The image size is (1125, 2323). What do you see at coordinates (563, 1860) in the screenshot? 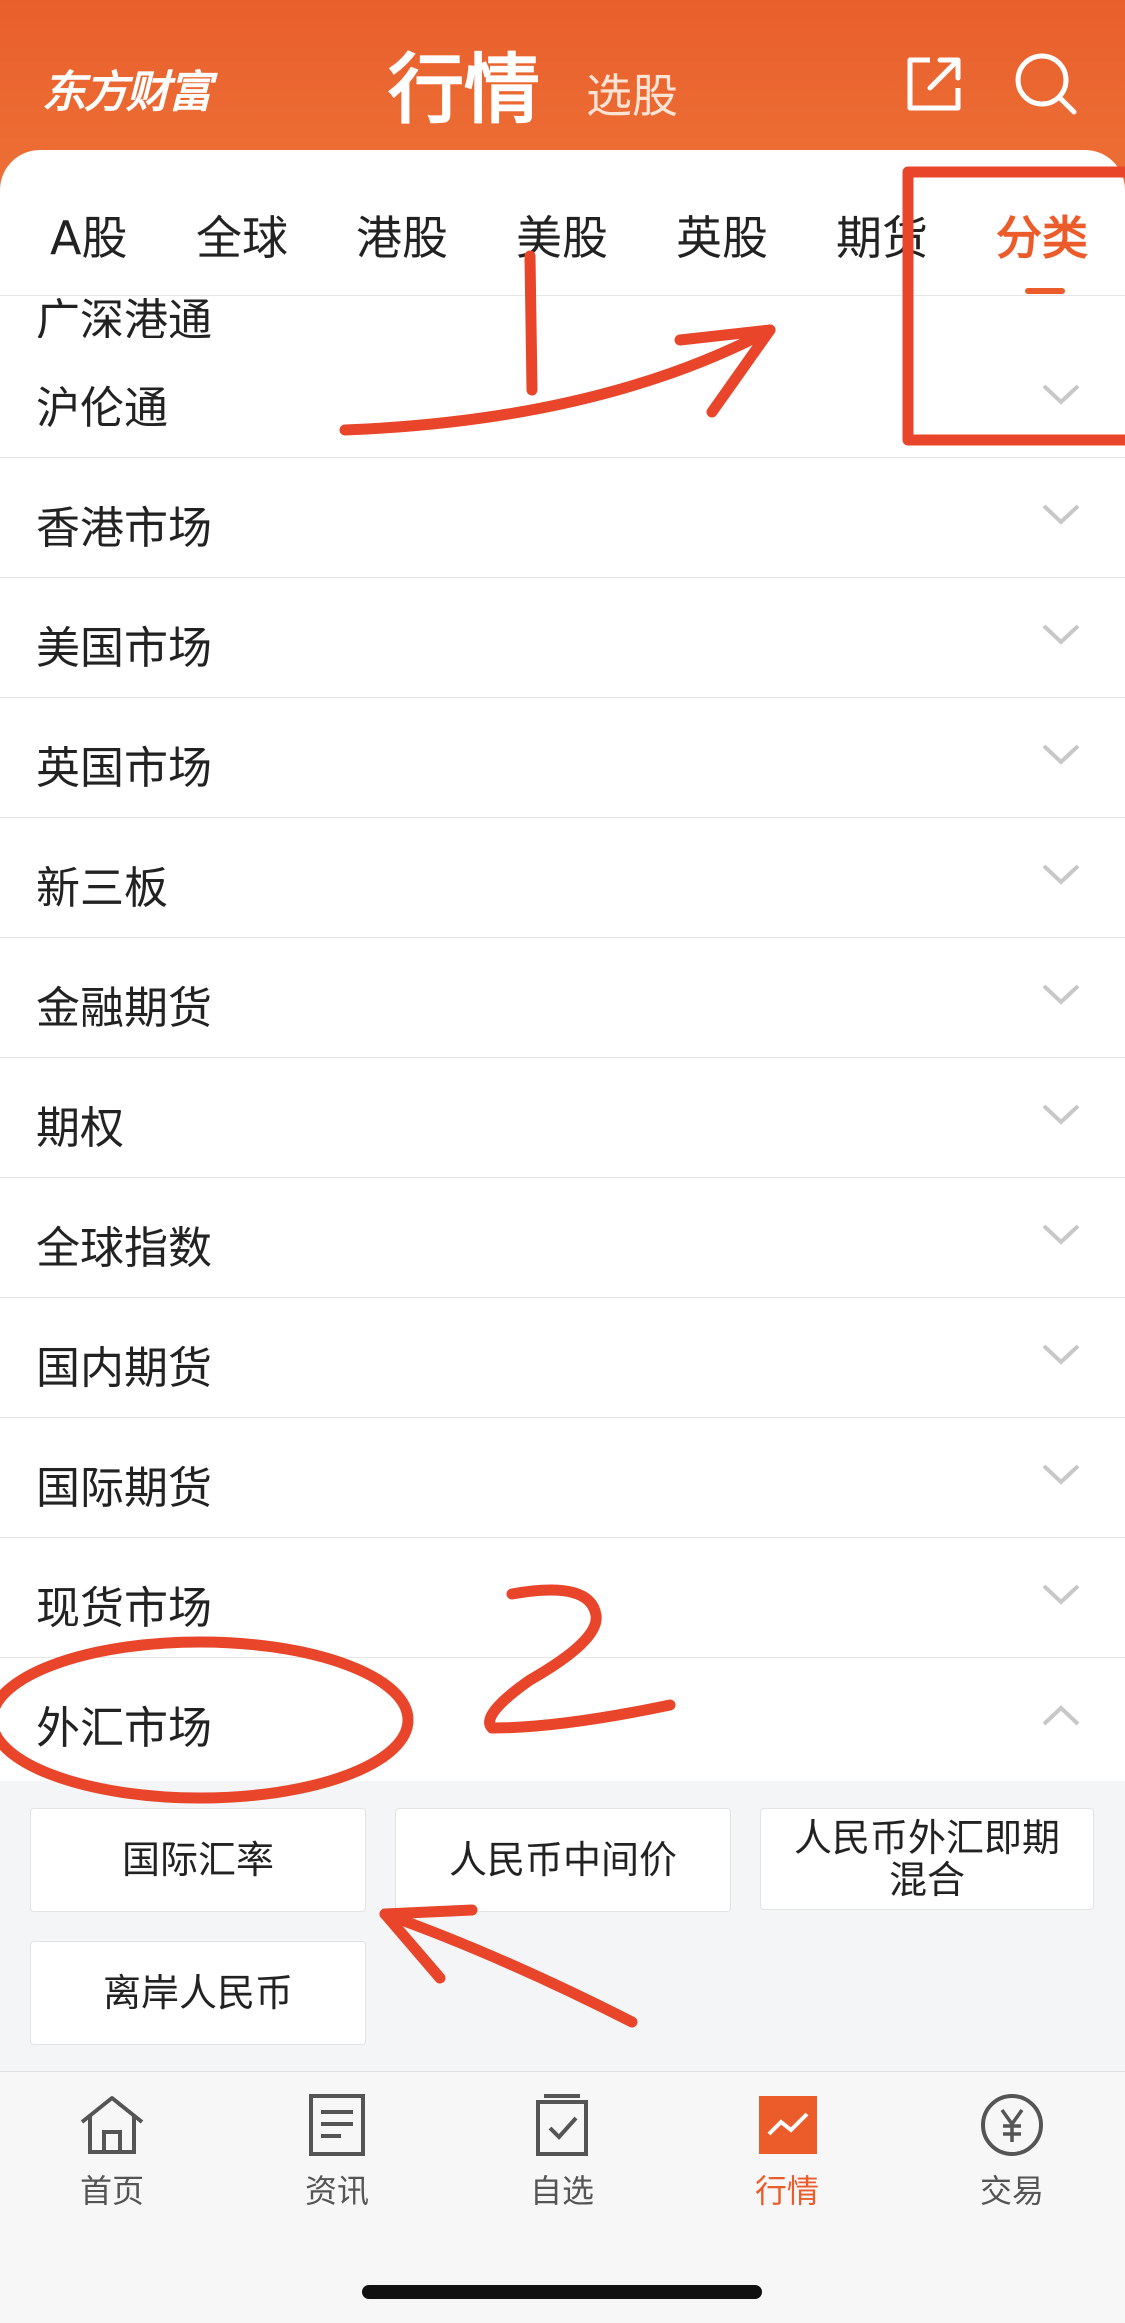
I see `option-rmb-central-parity: 人民币中间价` at bounding box center [563, 1860].